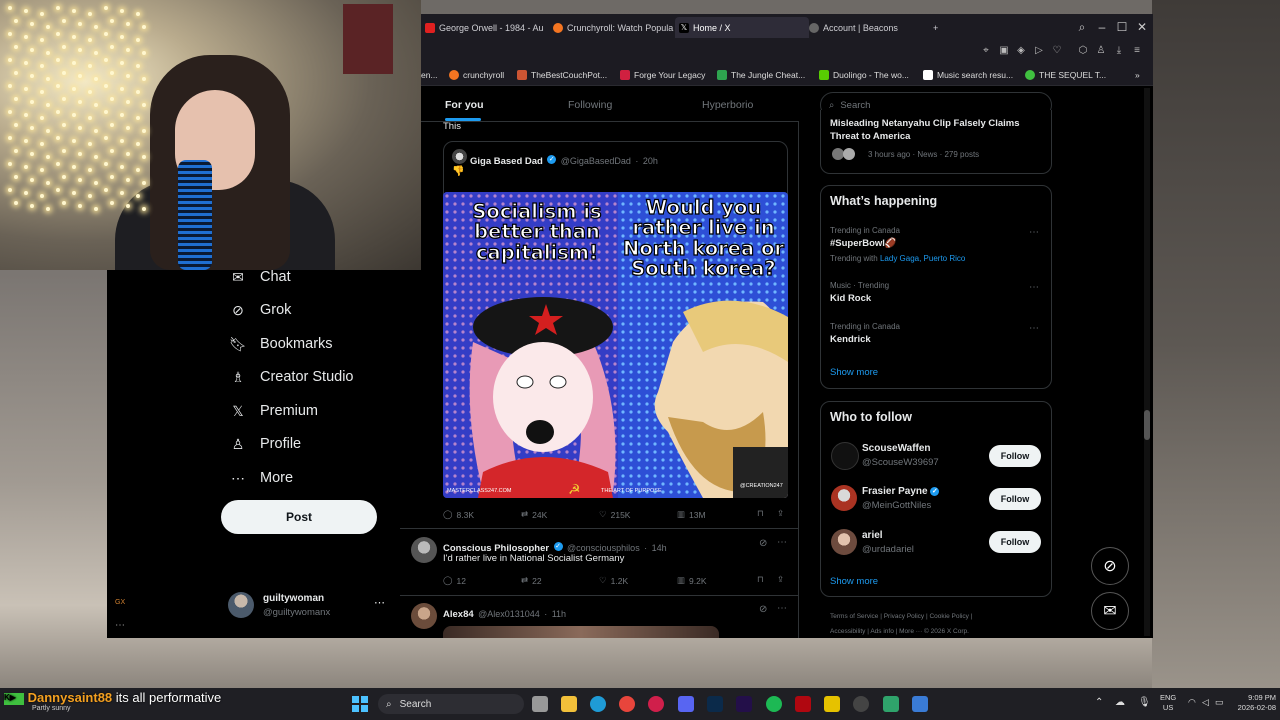  What do you see at coordinates (1099, 702) in the screenshot?
I see `tray-chevron-icon: ⌃` at bounding box center [1099, 702].